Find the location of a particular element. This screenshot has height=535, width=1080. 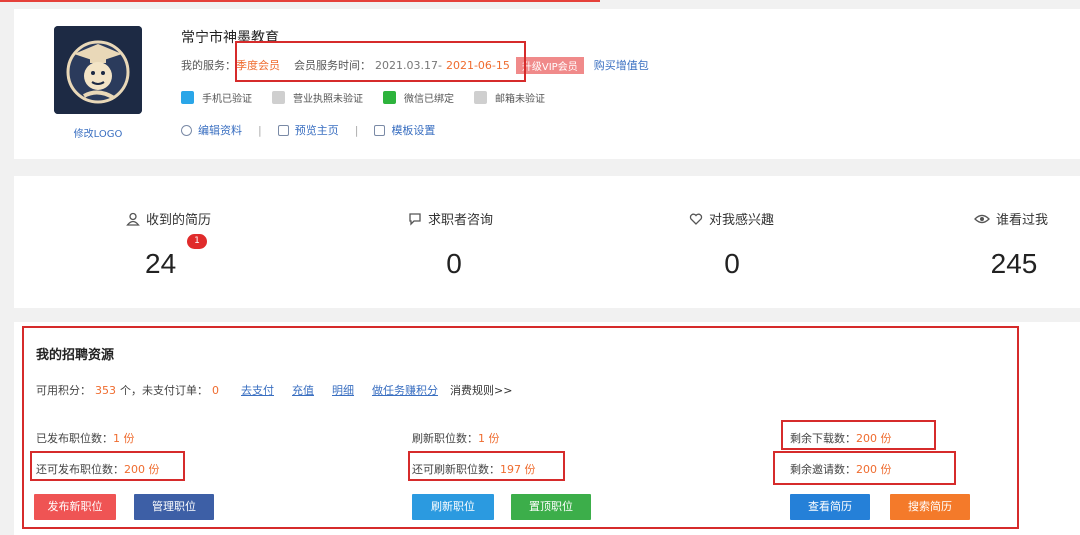

remaining-invites: 剩余邀请数：200 份 is located at coordinates (841, 469).